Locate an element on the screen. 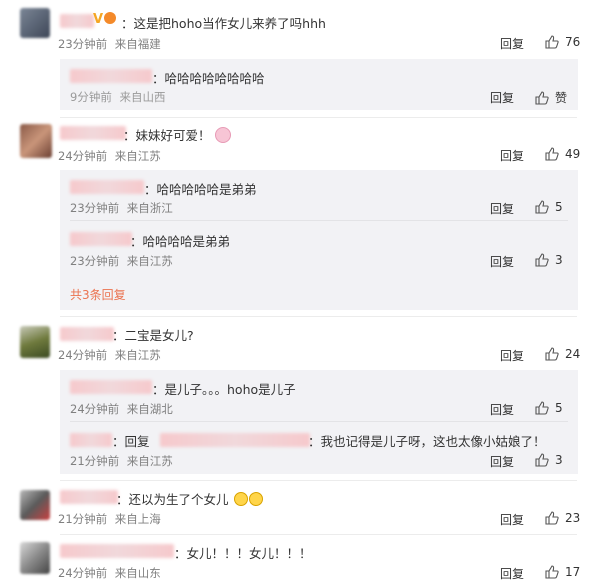 The width and height of the screenshot is (591, 584). comment-meta: 23分钟前 来自福建 is located at coordinates (109, 44).